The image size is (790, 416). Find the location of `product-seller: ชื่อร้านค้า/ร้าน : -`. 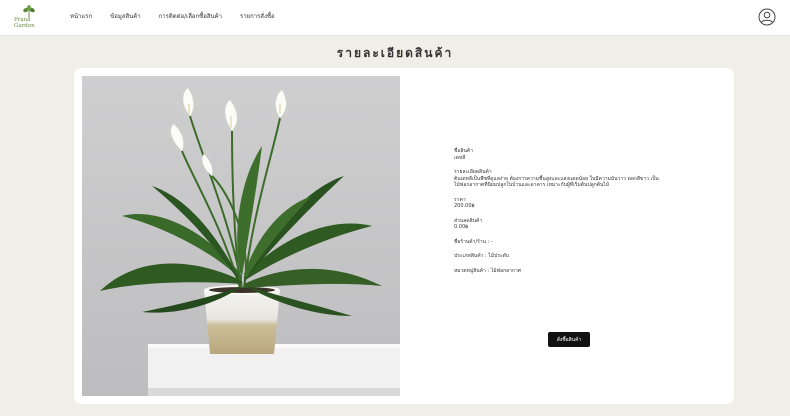

product-seller: ชื่อร้านค้า/ร้าน : - is located at coordinates (473, 241).